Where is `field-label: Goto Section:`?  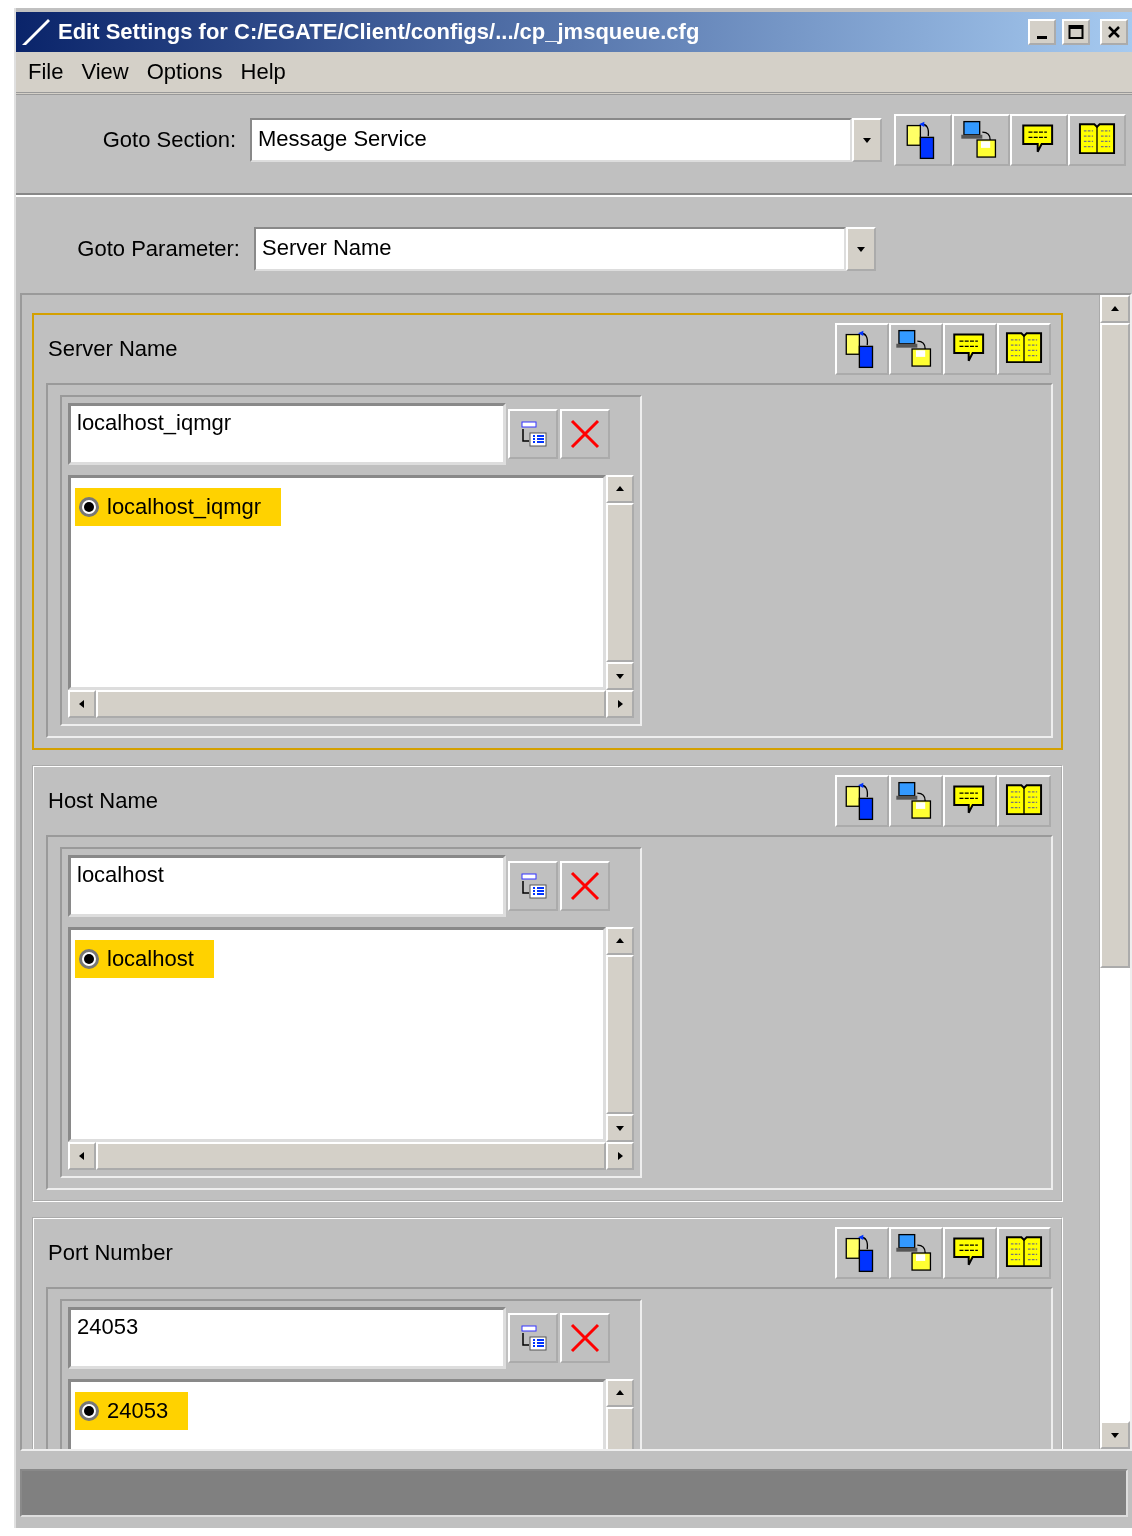 field-label: Goto Section: is located at coordinates (169, 140).